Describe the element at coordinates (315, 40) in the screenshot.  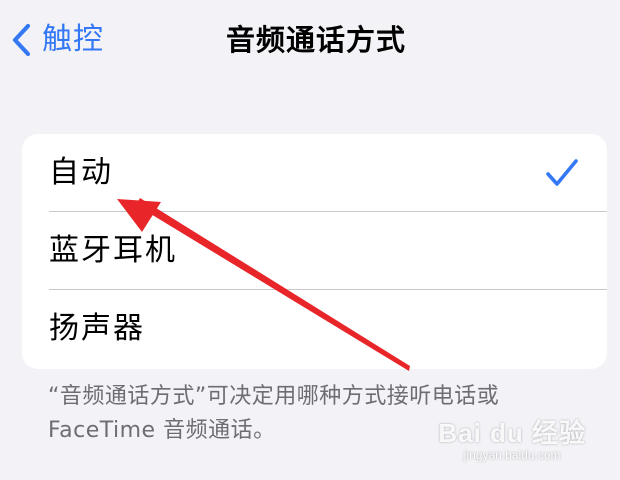
I see `page-title: 音频通话方式` at that location.